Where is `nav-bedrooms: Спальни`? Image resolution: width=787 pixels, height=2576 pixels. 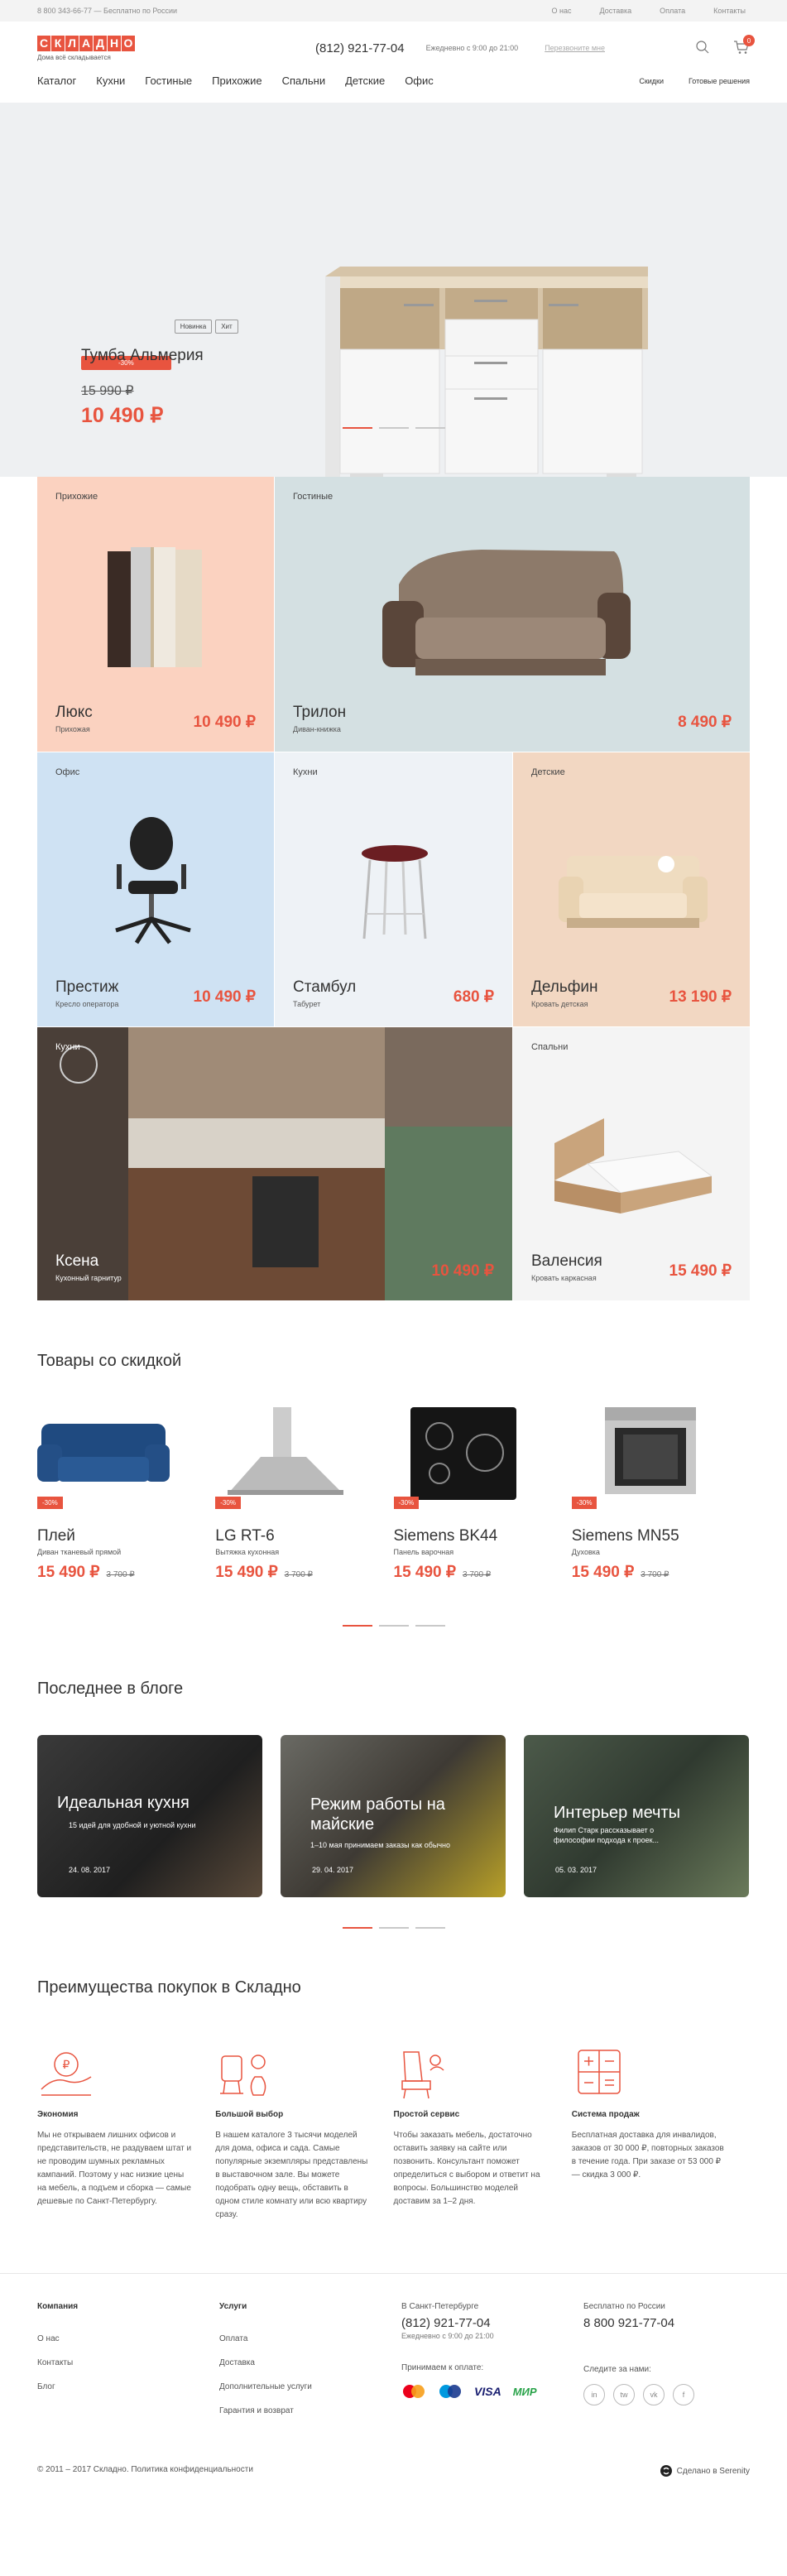 nav-bedrooms: Спальни is located at coordinates (303, 80).